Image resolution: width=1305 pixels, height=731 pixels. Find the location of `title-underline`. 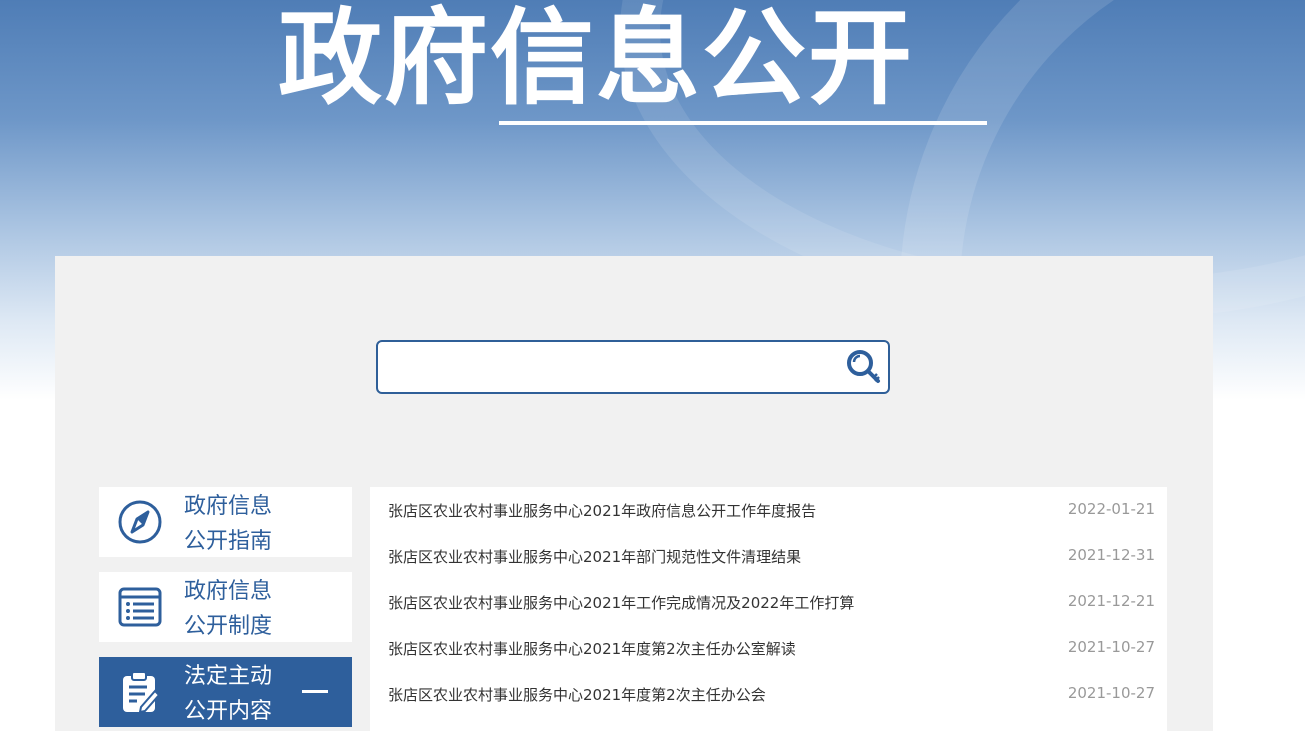

title-underline is located at coordinates (743, 123).